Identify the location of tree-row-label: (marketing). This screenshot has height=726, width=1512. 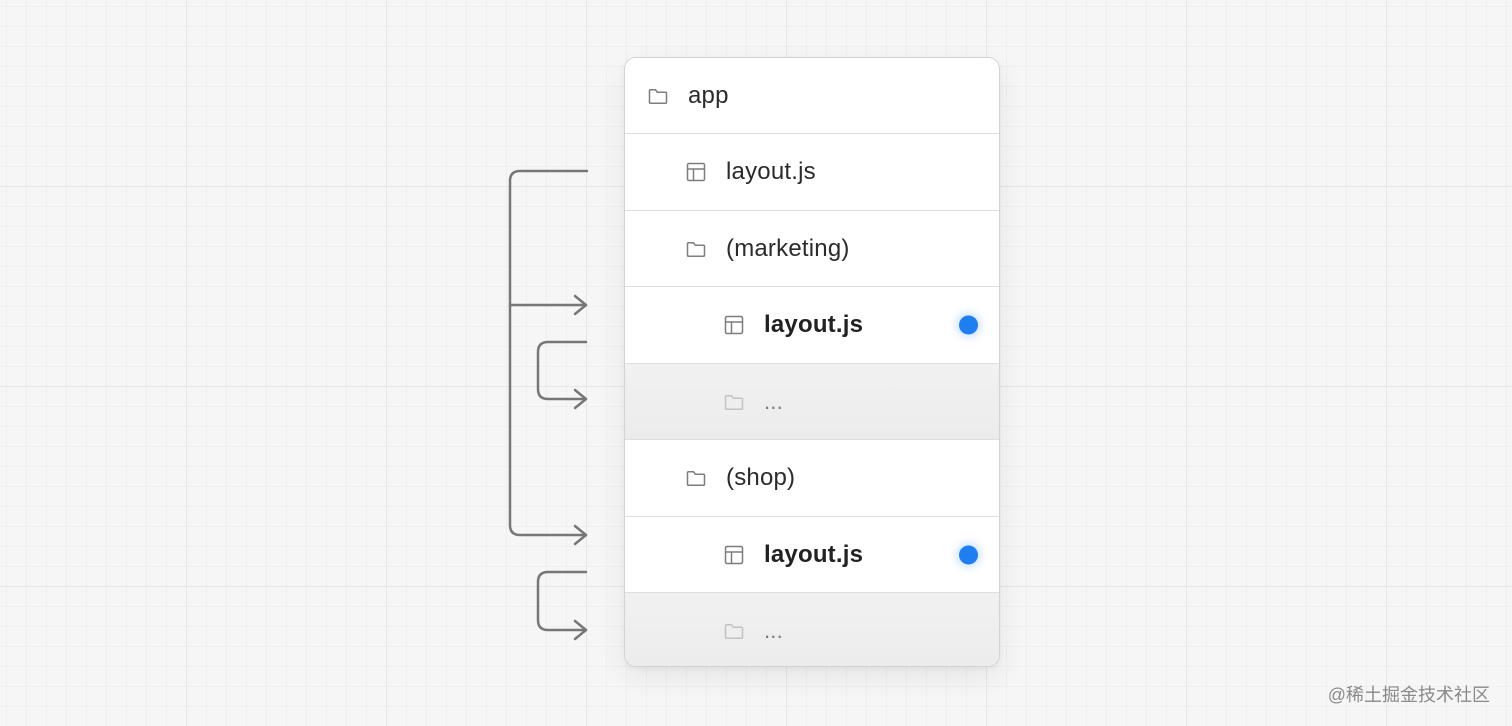
(788, 248).